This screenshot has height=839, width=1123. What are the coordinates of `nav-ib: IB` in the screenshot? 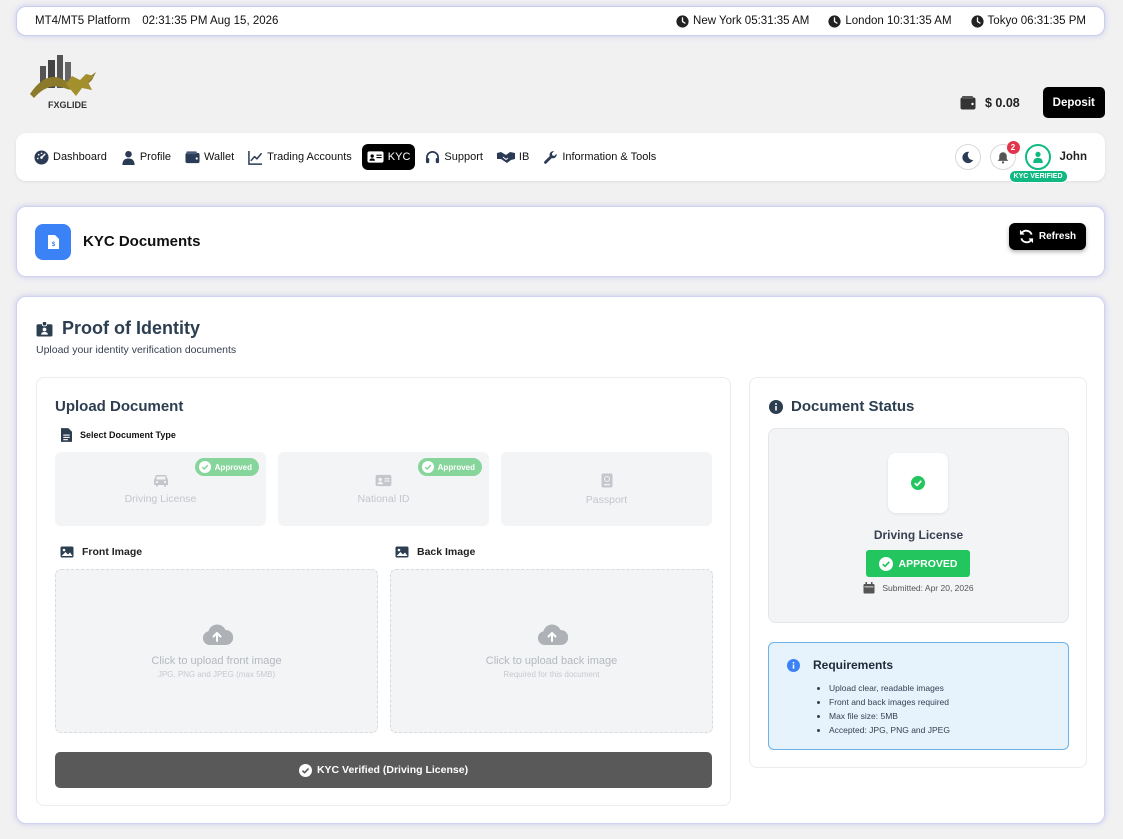 It's located at (513, 157).